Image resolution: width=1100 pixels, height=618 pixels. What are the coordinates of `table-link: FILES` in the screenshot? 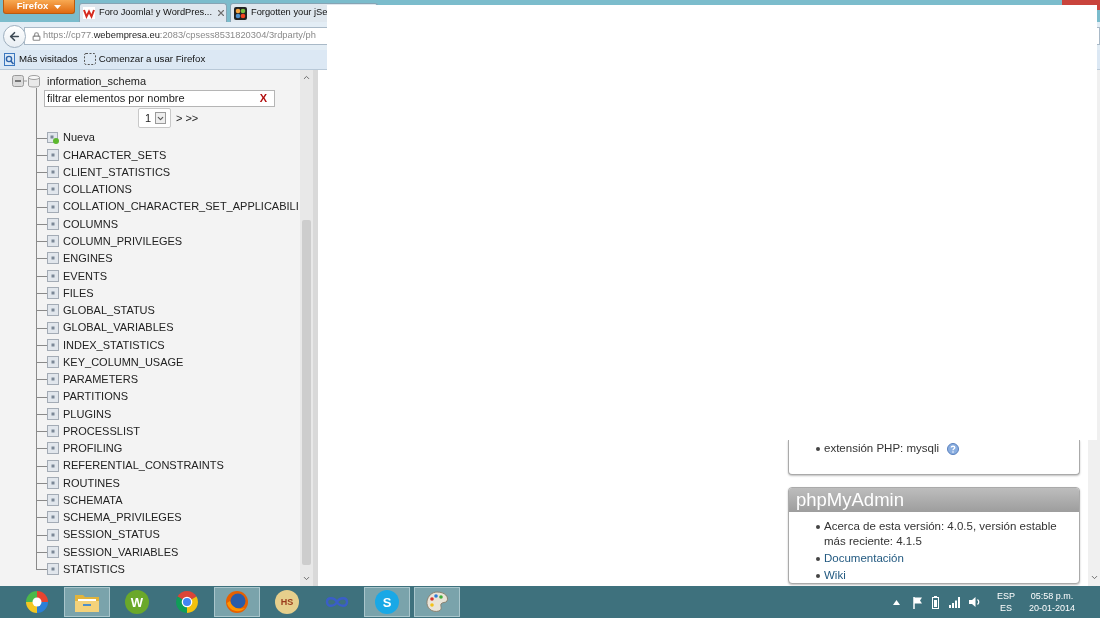 It's located at (78, 293).